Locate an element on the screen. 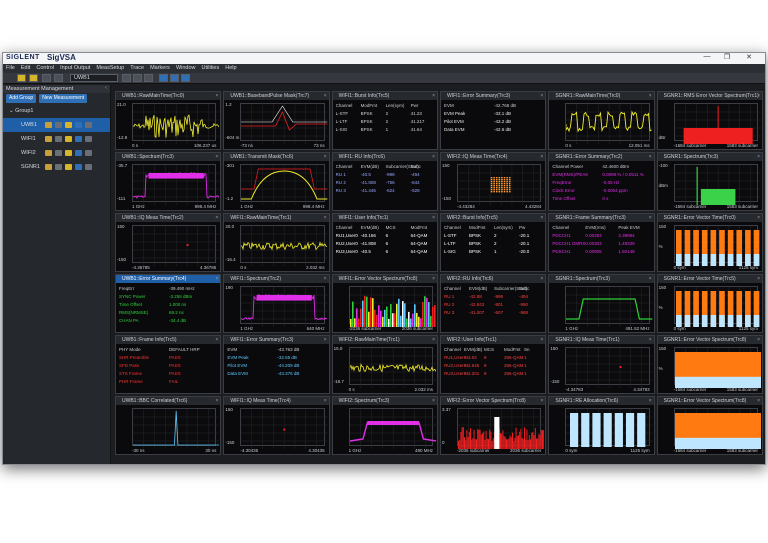  menu-window: Window is located at coordinates (186, 67).